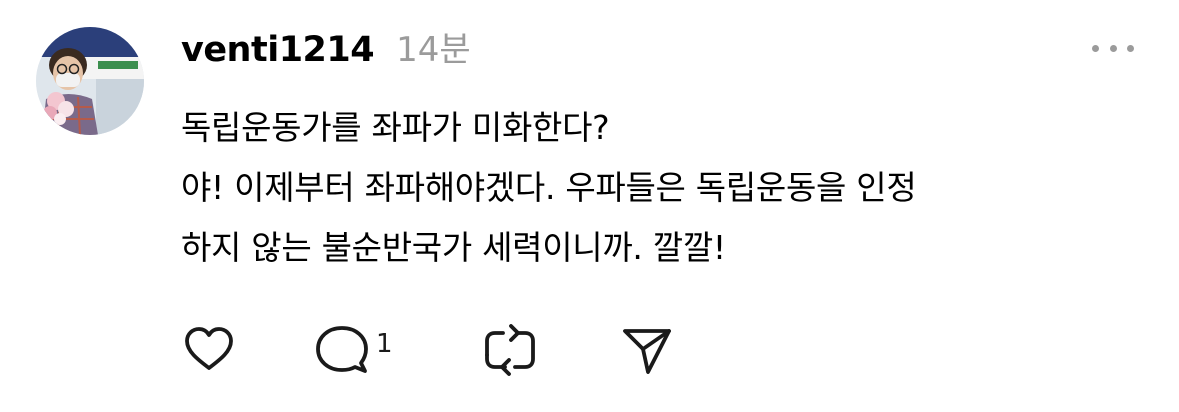  Describe the element at coordinates (453, 247) in the screenshot. I see `post-text-line: 하지 않는 불순반국가 세력이니까. 깔깔!` at that location.